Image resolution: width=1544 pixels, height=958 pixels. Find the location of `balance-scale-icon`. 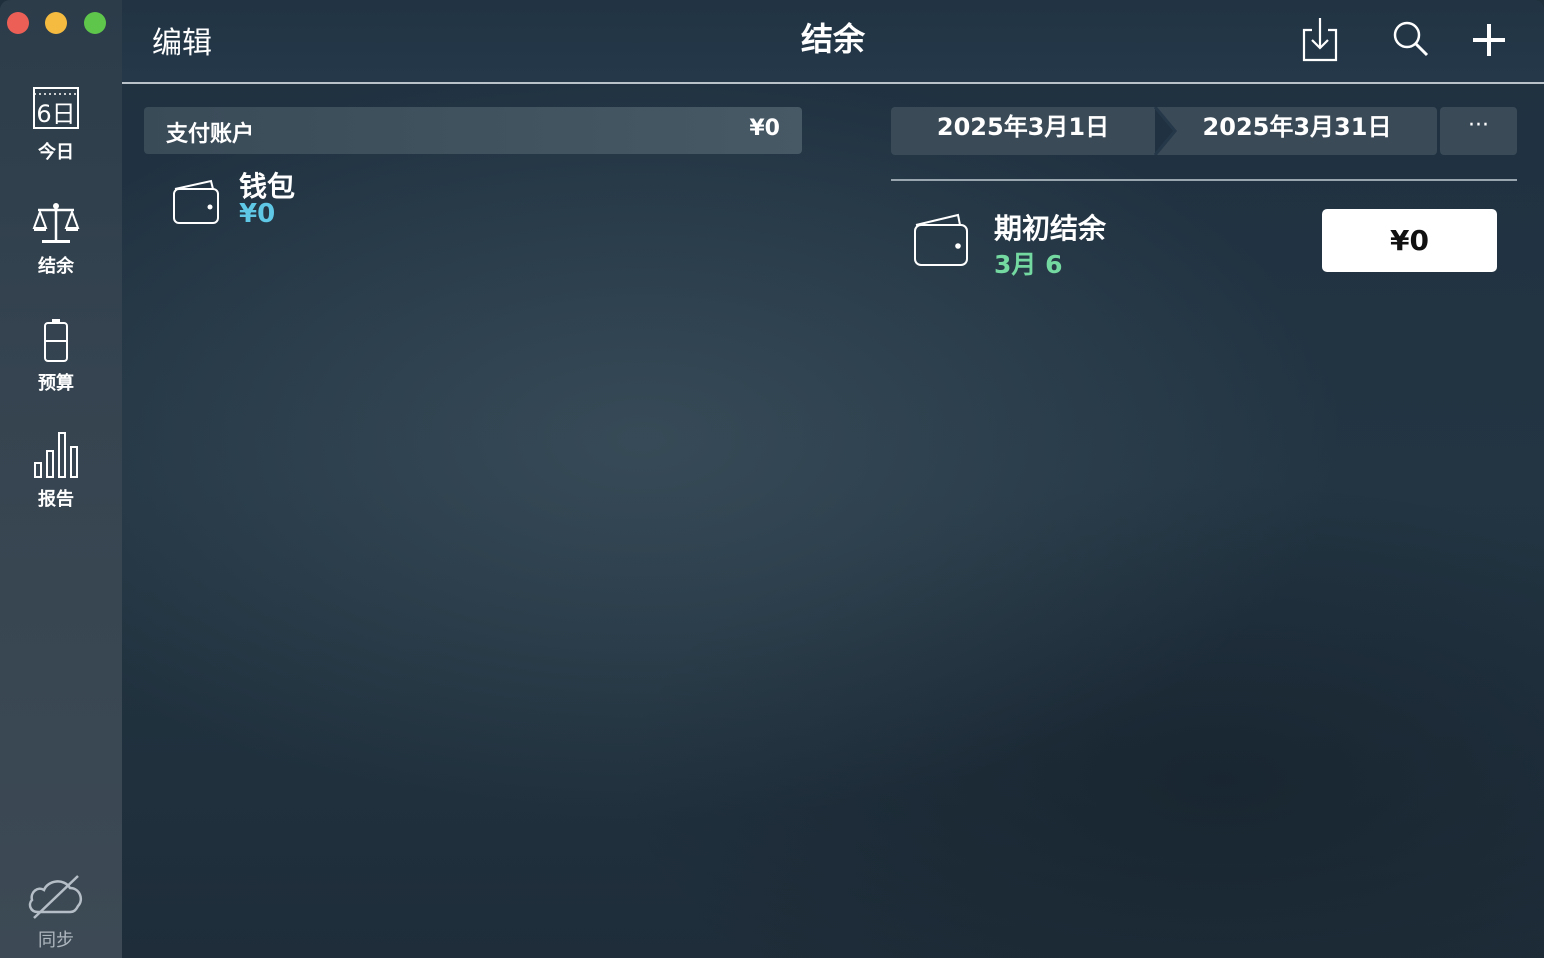

balance-scale-icon is located at coordinates (56, 225).